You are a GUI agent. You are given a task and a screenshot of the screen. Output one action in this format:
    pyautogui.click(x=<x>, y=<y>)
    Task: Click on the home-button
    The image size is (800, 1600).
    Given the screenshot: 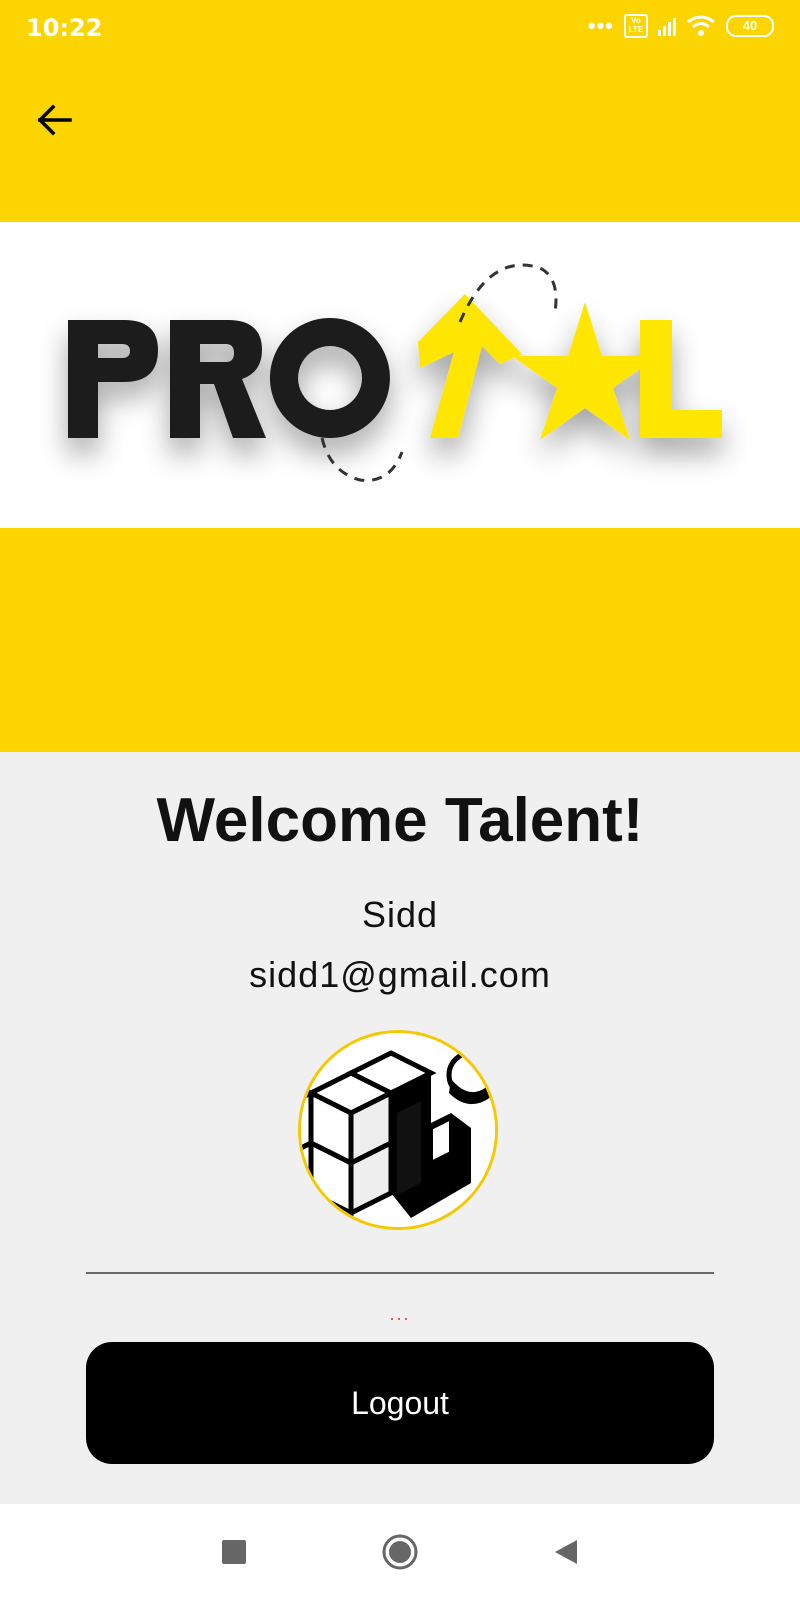 What is the action you would take?
    pyautogui.click(x=400, y=1552)
    